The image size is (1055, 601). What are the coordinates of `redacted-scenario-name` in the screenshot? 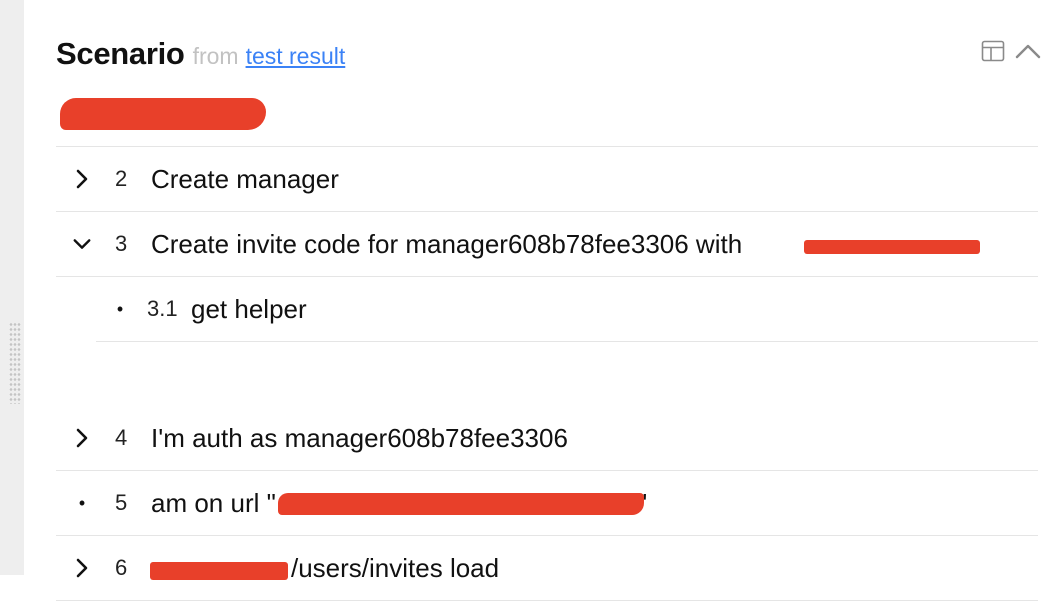 It's located at (163, 114).